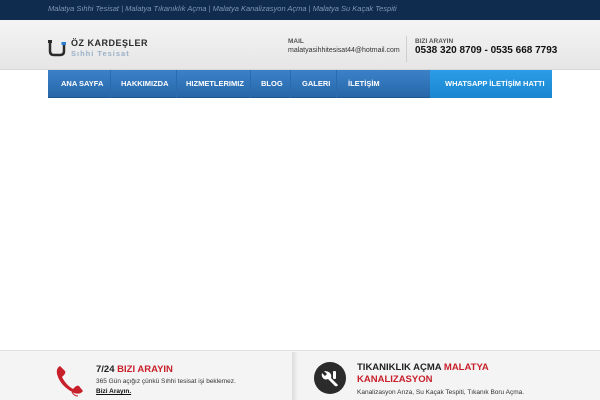 The height and width of the screenshot is (400, 600). I want to click on service-box-title-red: MALATYA, so click(466, 367).